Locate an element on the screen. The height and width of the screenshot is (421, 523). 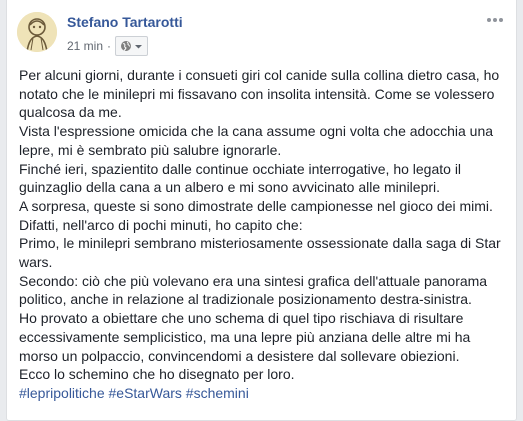
audience-selector is located at coordinates (132, 46).